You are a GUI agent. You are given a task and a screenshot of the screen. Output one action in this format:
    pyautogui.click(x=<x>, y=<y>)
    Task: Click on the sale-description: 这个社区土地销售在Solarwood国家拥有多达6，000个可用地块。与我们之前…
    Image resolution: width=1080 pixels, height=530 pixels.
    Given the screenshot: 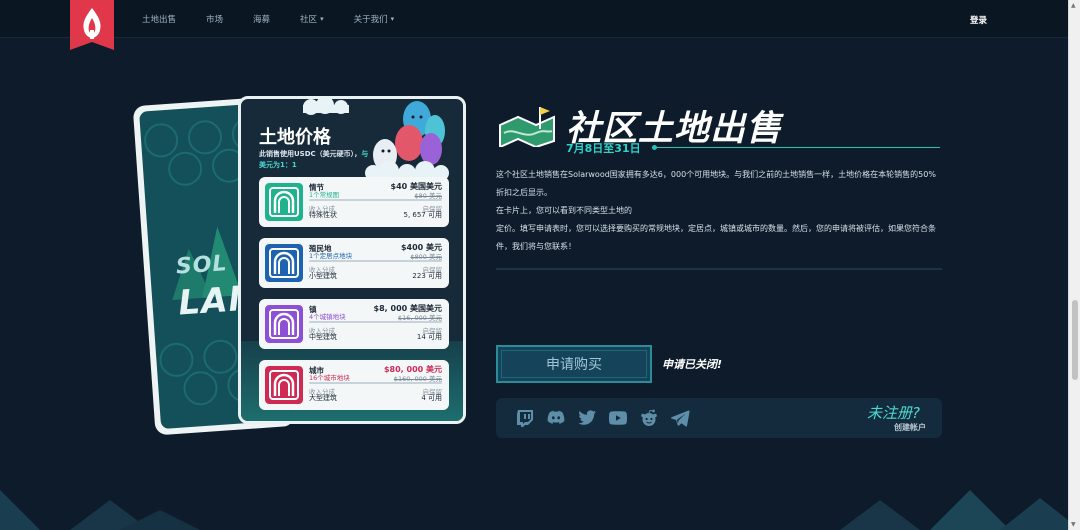 What is the action you would take?
    pyautogui.click(x=716, y=210)
    